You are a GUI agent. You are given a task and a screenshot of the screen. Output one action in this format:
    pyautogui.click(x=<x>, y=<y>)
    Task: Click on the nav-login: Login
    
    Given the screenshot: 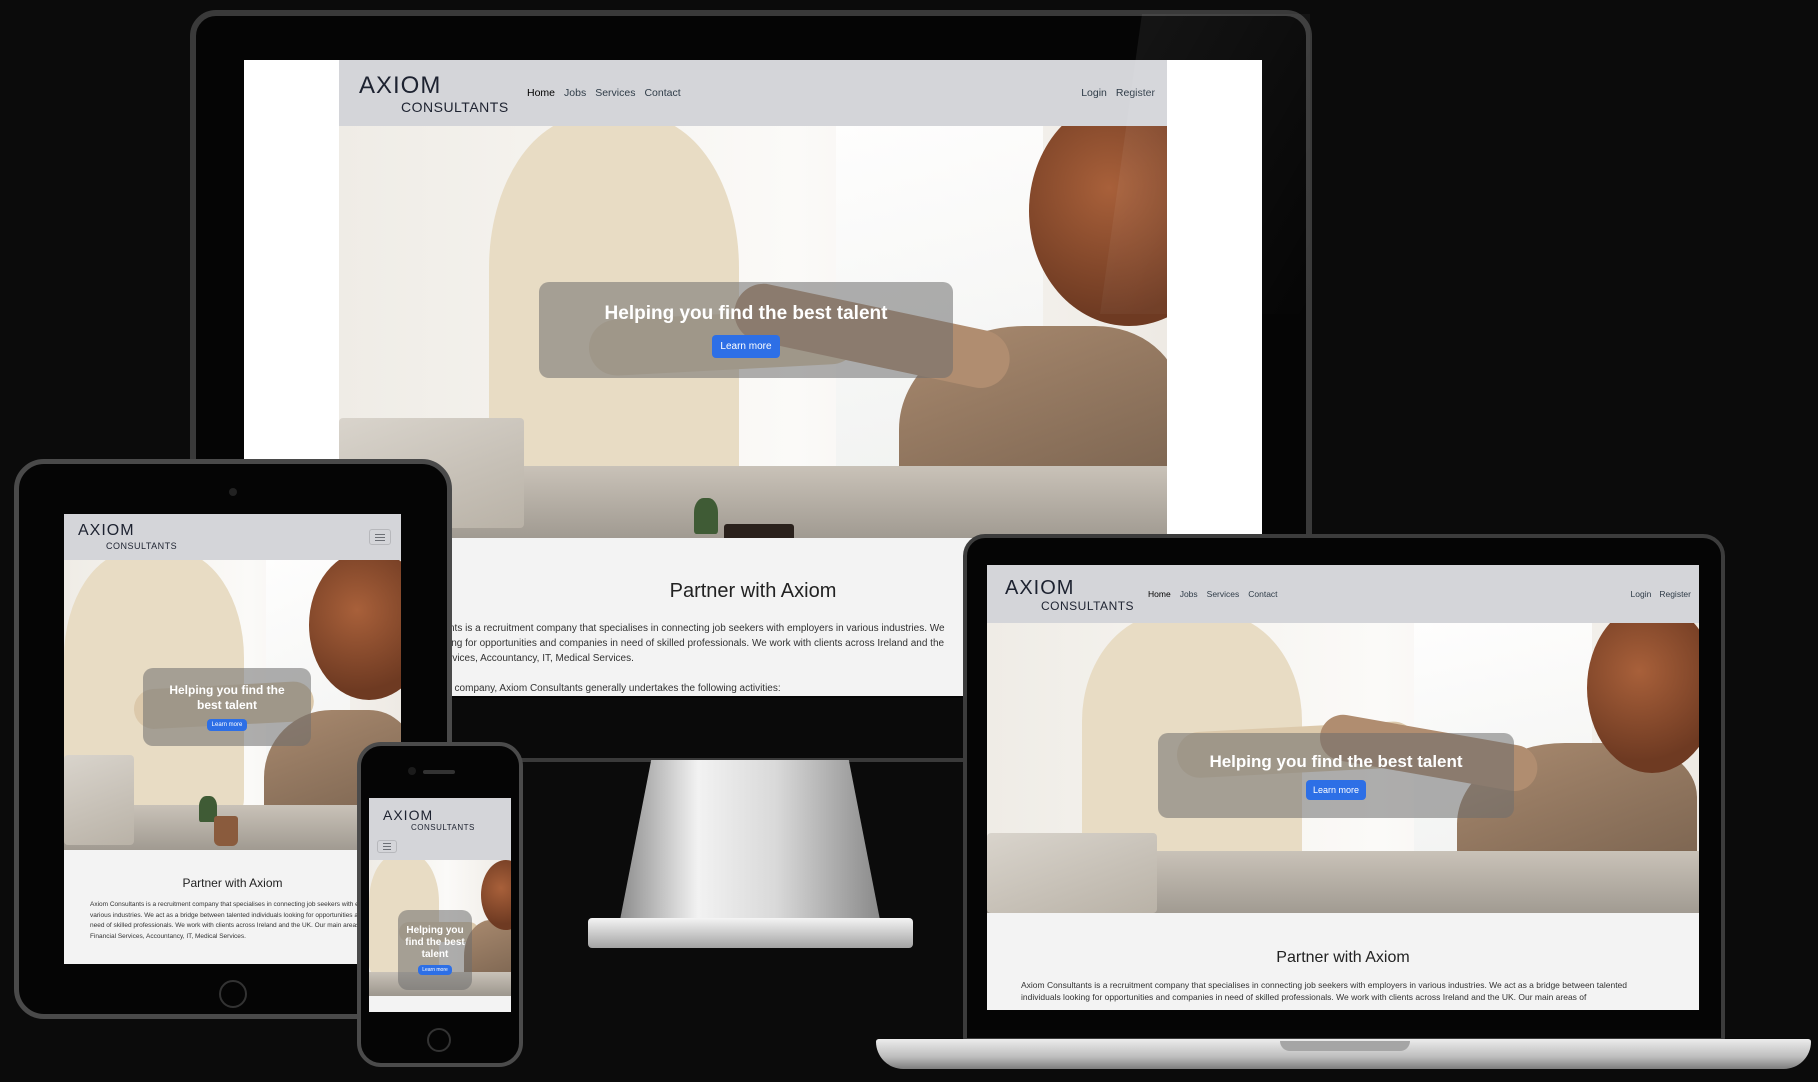 What is the action you would take?
    pyautogui.click(x=1094, y=93)
    